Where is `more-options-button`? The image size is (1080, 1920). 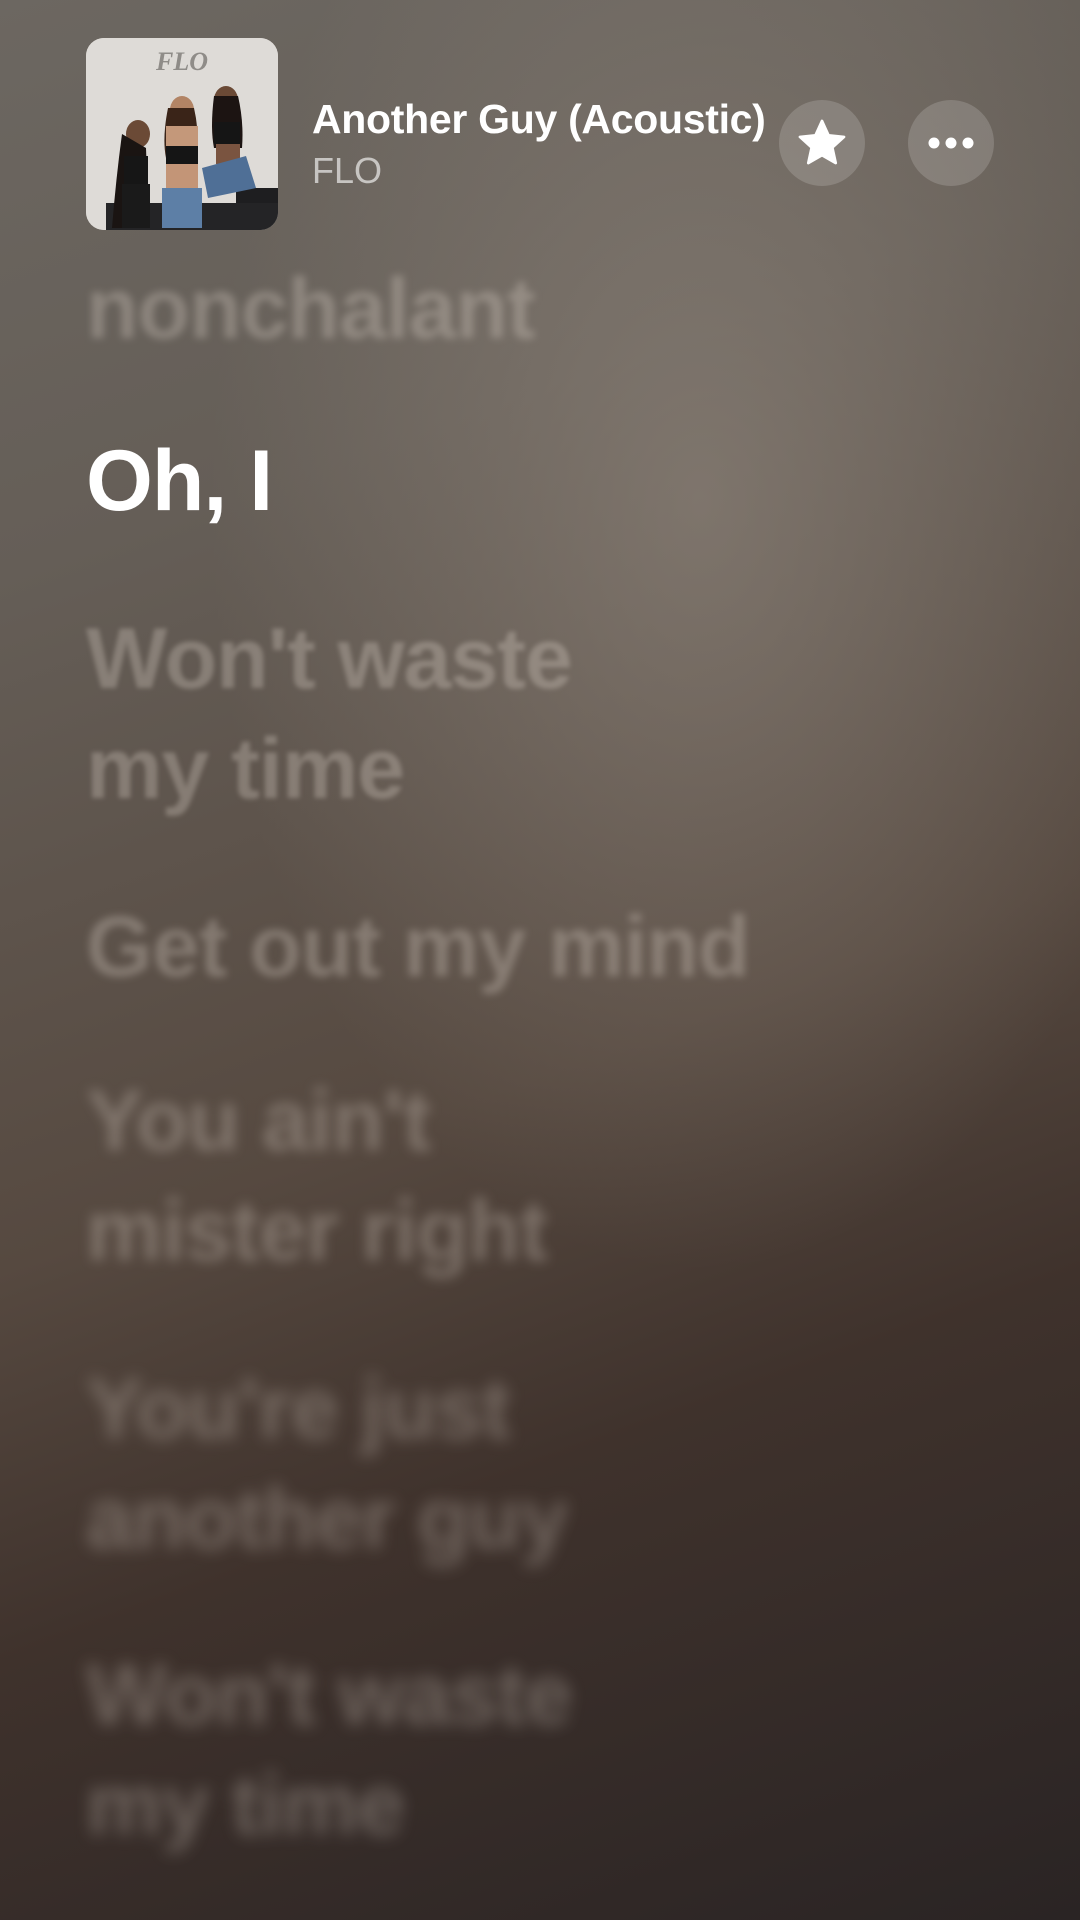 more-options-button is located at coordinates (951, 143).